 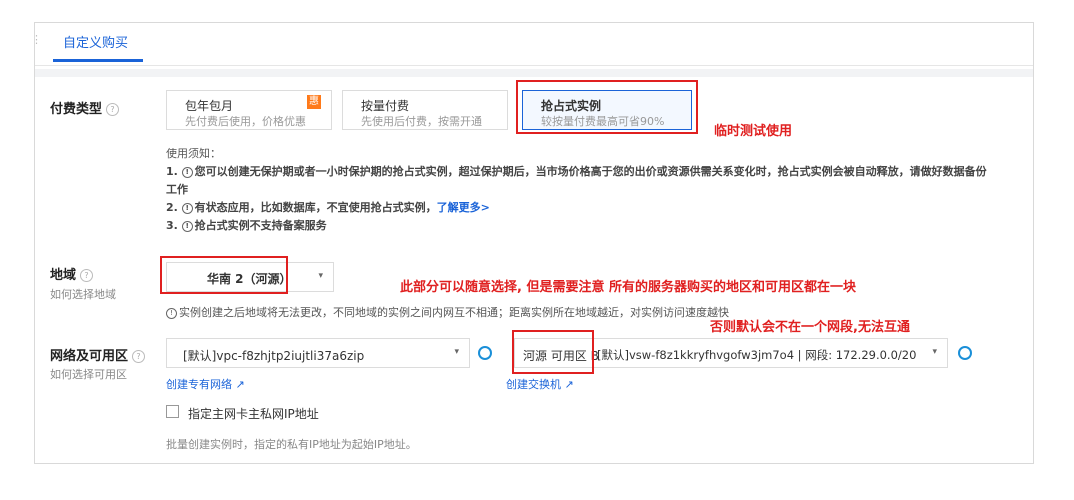 I want to click on create-vswitch-link-text: 创建交换机, so click(x=533, y=384).